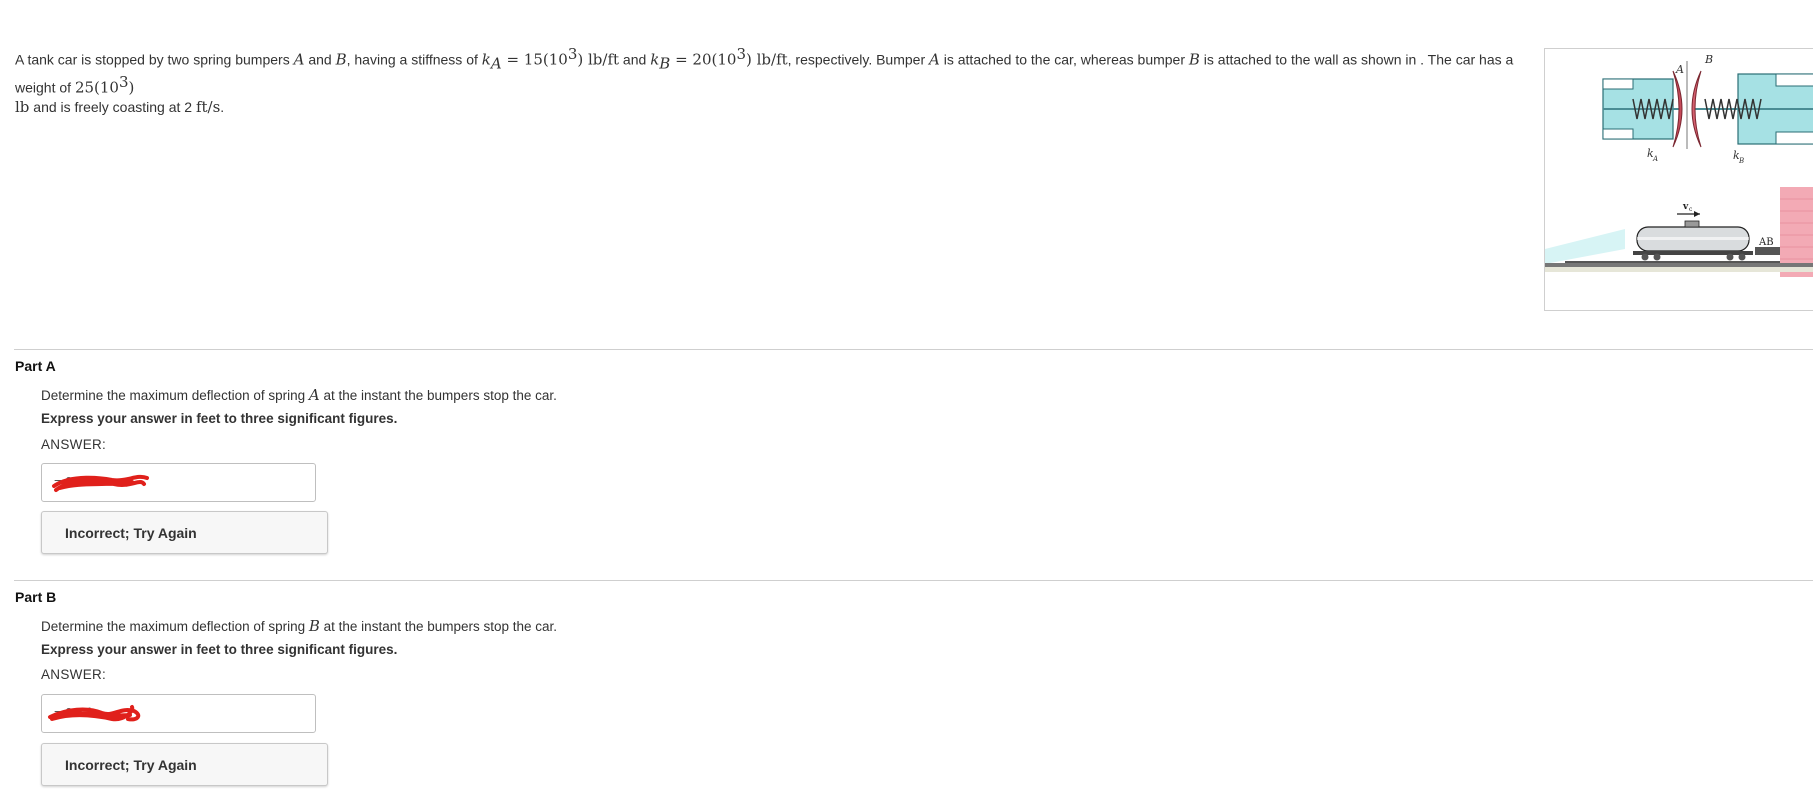  I want to click on part-a-status-button: Incorrect; Try Again, so click(184, 532).